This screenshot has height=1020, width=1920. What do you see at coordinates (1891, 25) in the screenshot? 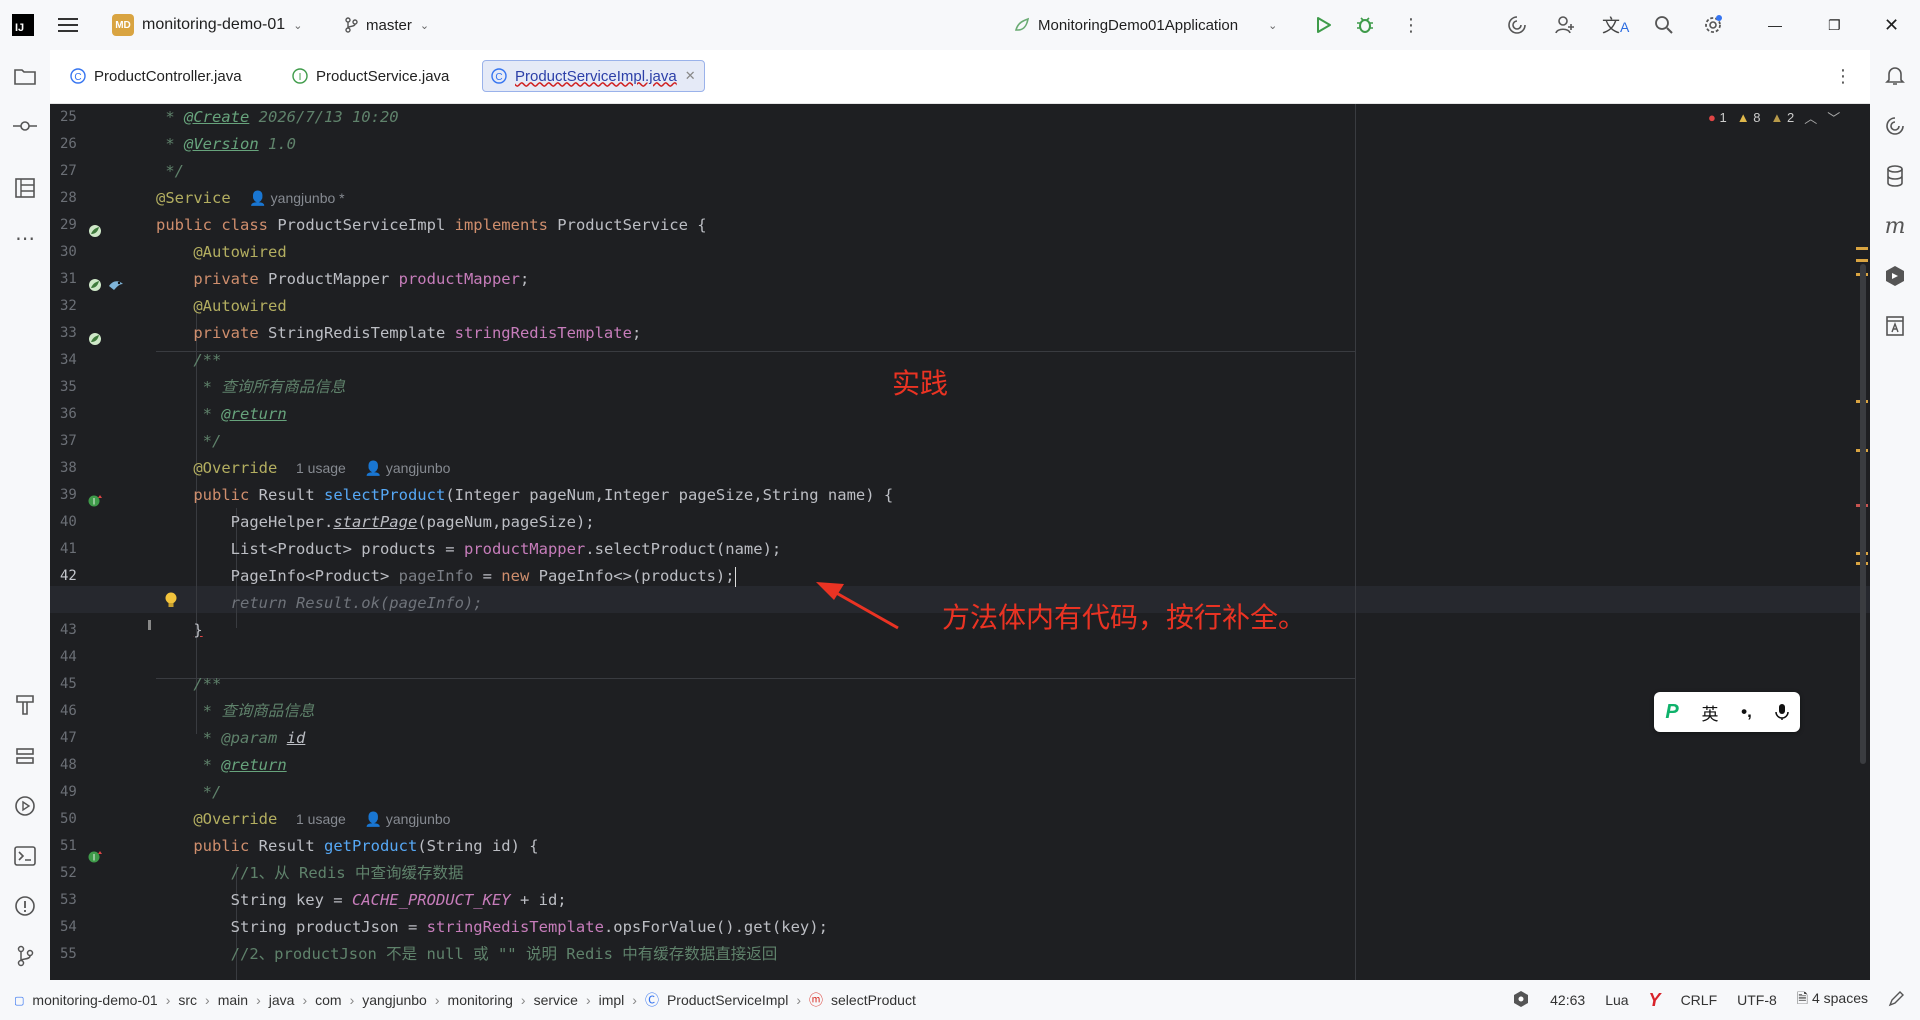
I see `close-button: ✕` at bounding box center [1891, 25].